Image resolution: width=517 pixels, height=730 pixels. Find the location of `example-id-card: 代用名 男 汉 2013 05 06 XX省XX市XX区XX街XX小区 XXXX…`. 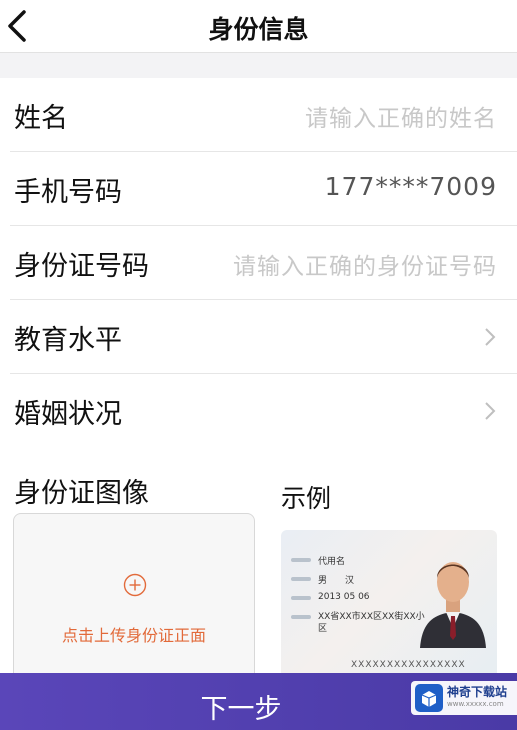

example-id-card: 代用名 男 汉 2013 05 06 XX省XX市XX区XX街XX小区 XXXX… is located at coordinates (389, 610).